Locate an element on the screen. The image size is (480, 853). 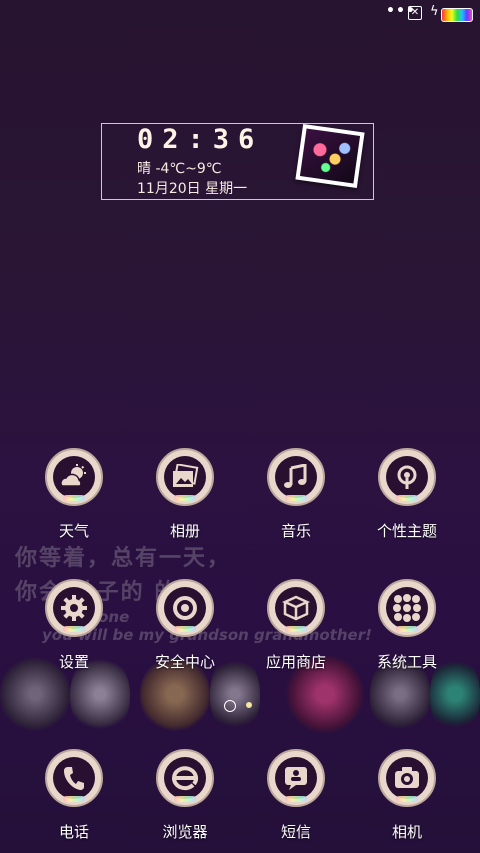
app-weather: 天气 is located at coordinates (74, 494).